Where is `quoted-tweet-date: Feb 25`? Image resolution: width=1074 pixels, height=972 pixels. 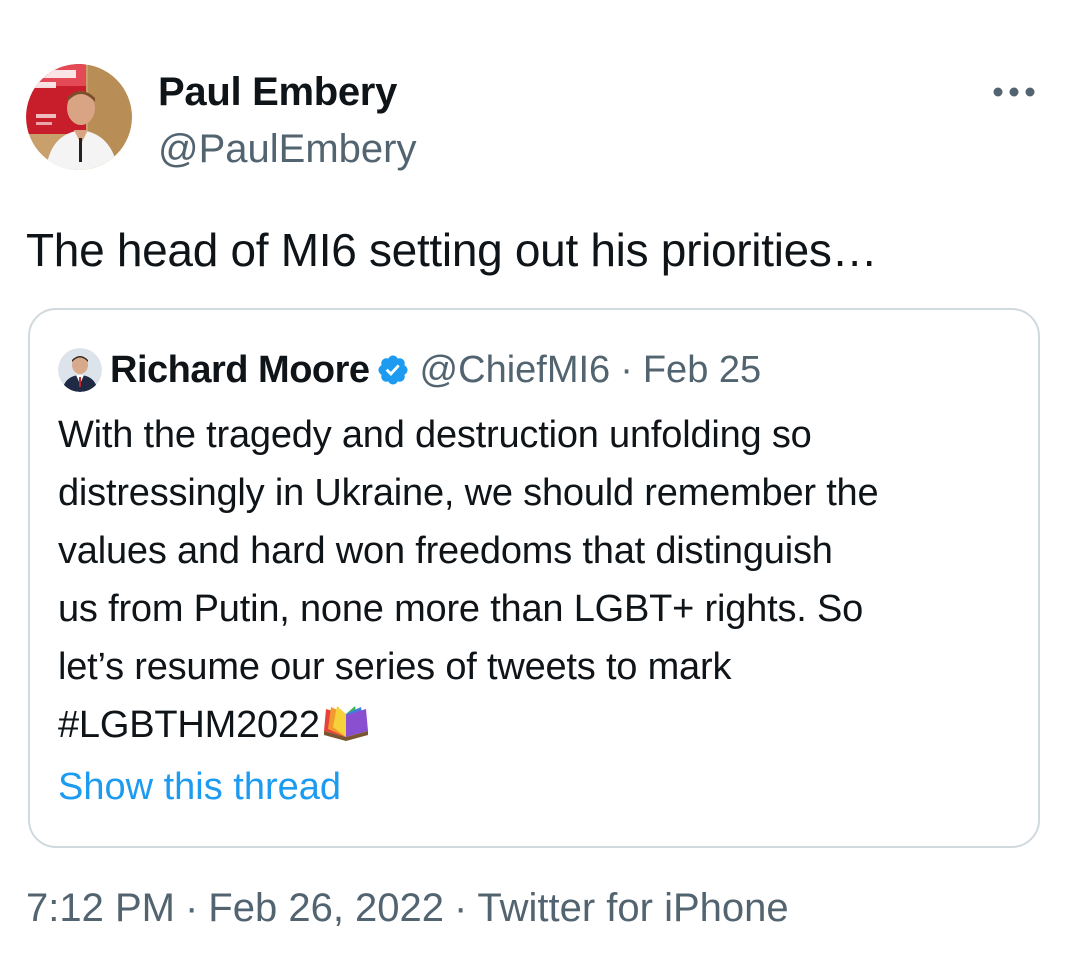
quoted-tweet-date: Feb 25 is located at coordinates (702, 370).